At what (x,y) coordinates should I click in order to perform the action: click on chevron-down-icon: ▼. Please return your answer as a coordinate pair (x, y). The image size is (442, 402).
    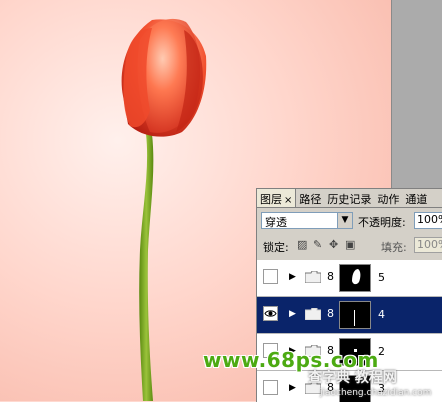
    Looking at the image, I should click on (344, 220).